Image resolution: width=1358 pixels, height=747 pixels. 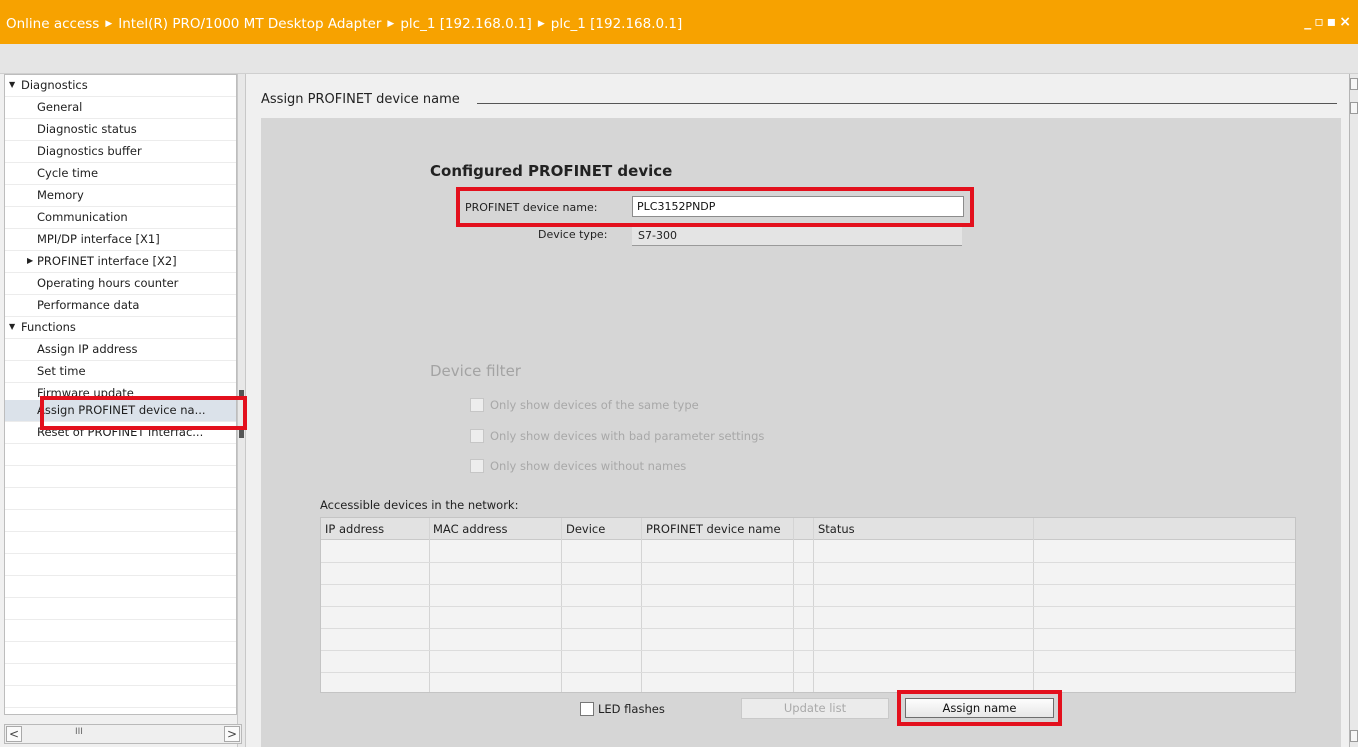 What do you see at coordinates (60, 195) in the screenshot?
I see `tree-item-label: Memory` at bounding box center [60, 195].